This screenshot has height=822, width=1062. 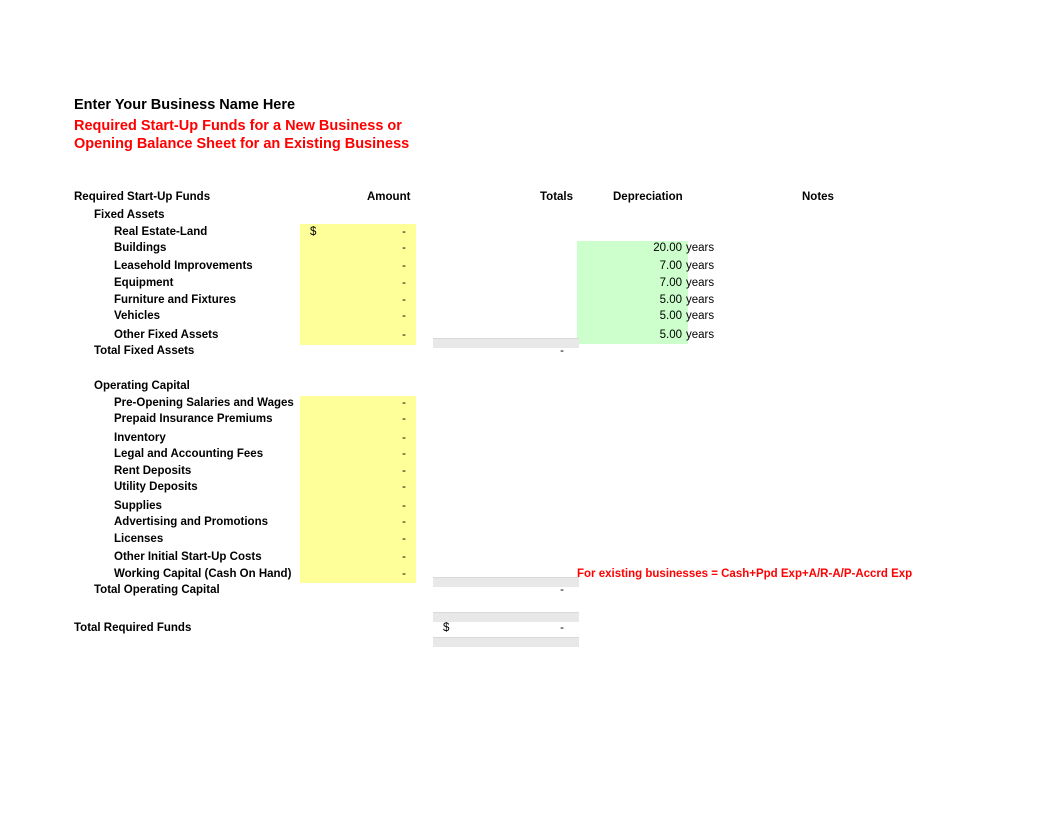 I want to click on column-header-rows: Required Start-Up Funds, so click(x=142, y=197).